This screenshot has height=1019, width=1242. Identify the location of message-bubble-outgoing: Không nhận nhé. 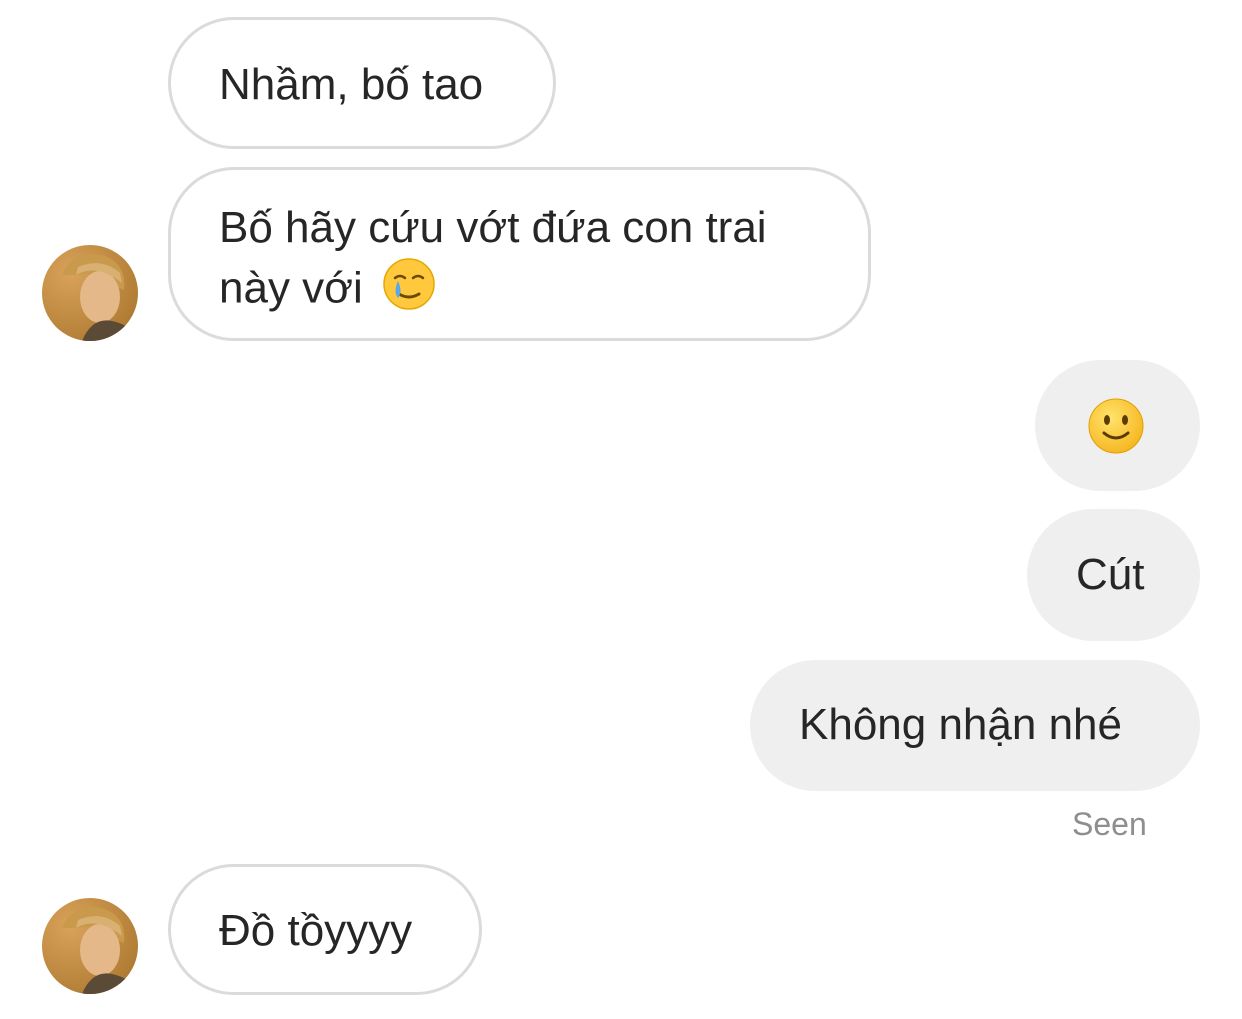
(975, 725).